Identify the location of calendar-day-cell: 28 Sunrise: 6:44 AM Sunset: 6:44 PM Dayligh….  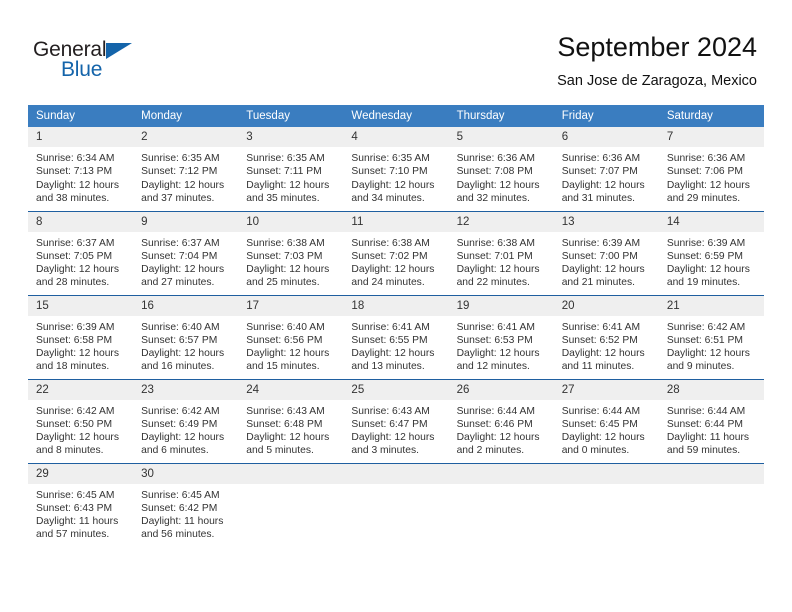
(711, 420).